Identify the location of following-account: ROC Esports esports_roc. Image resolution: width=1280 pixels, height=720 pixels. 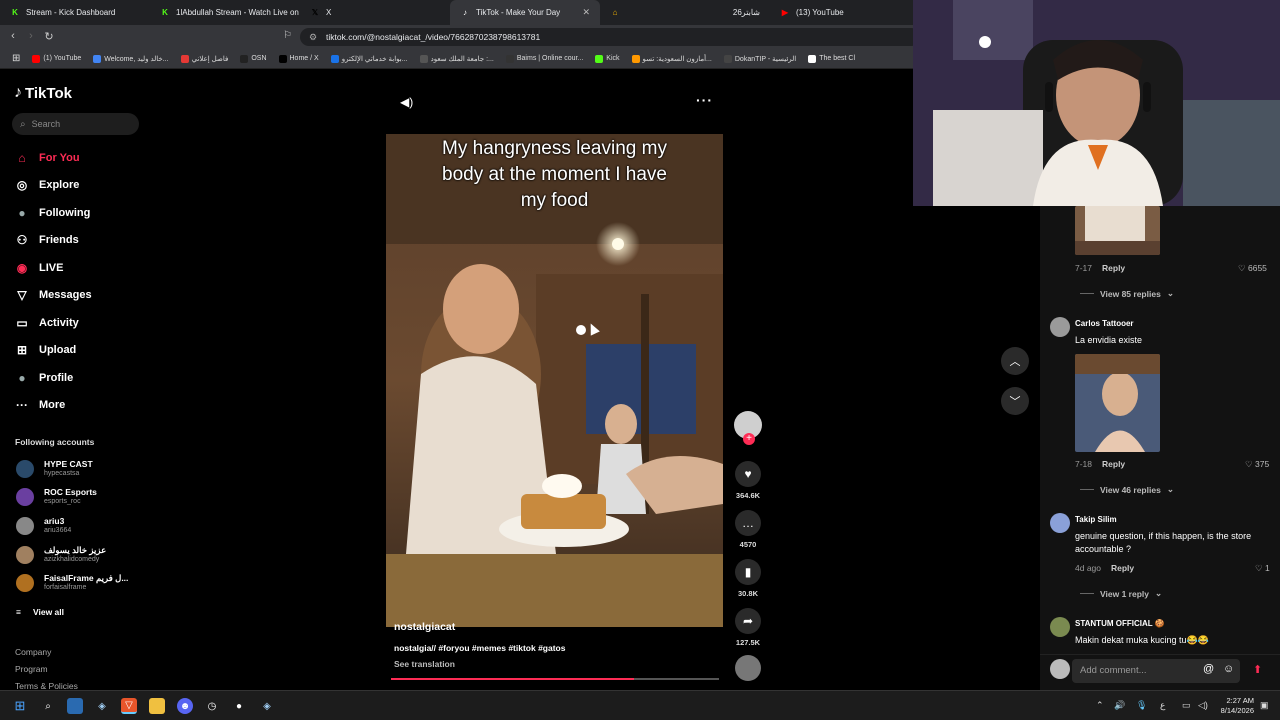
(56, 496).